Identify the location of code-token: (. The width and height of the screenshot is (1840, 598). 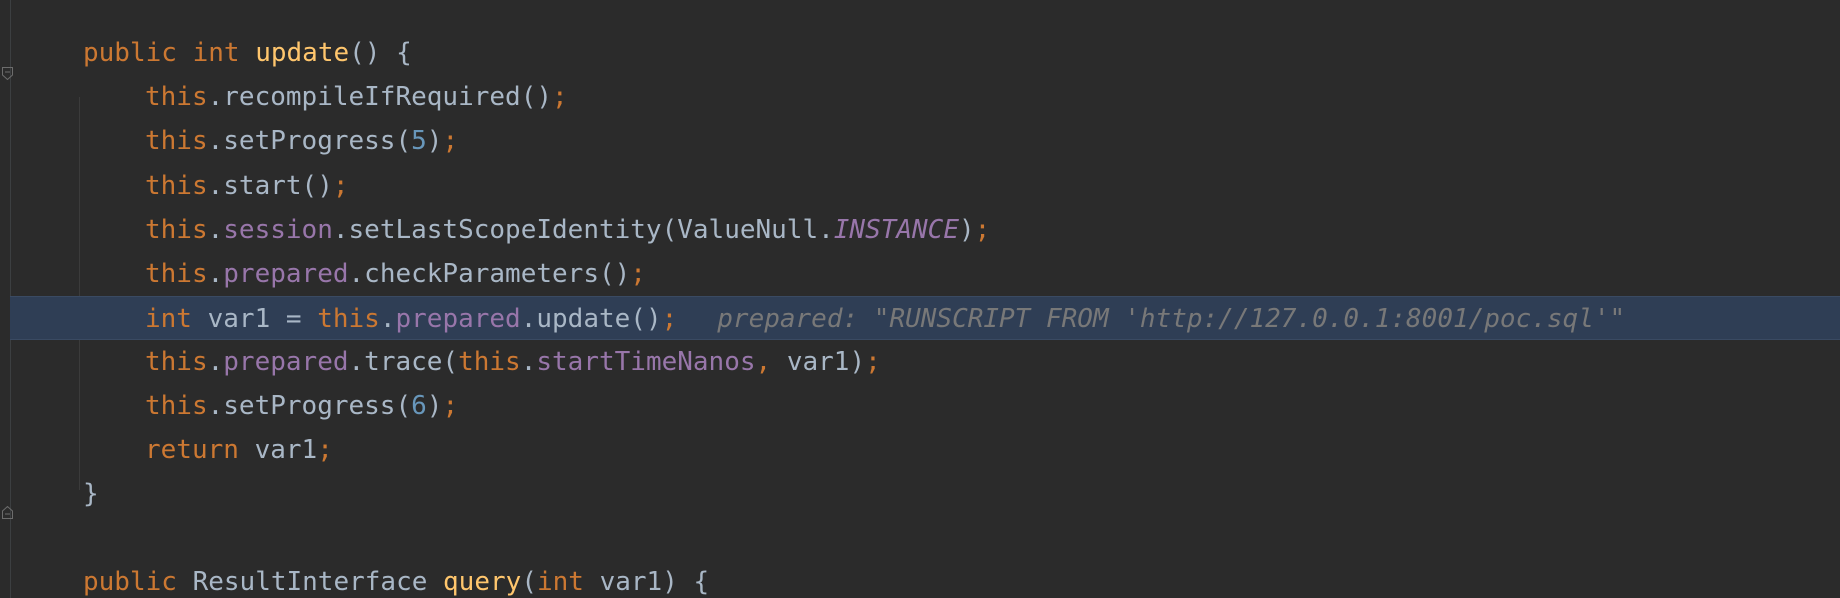
(529, 582).